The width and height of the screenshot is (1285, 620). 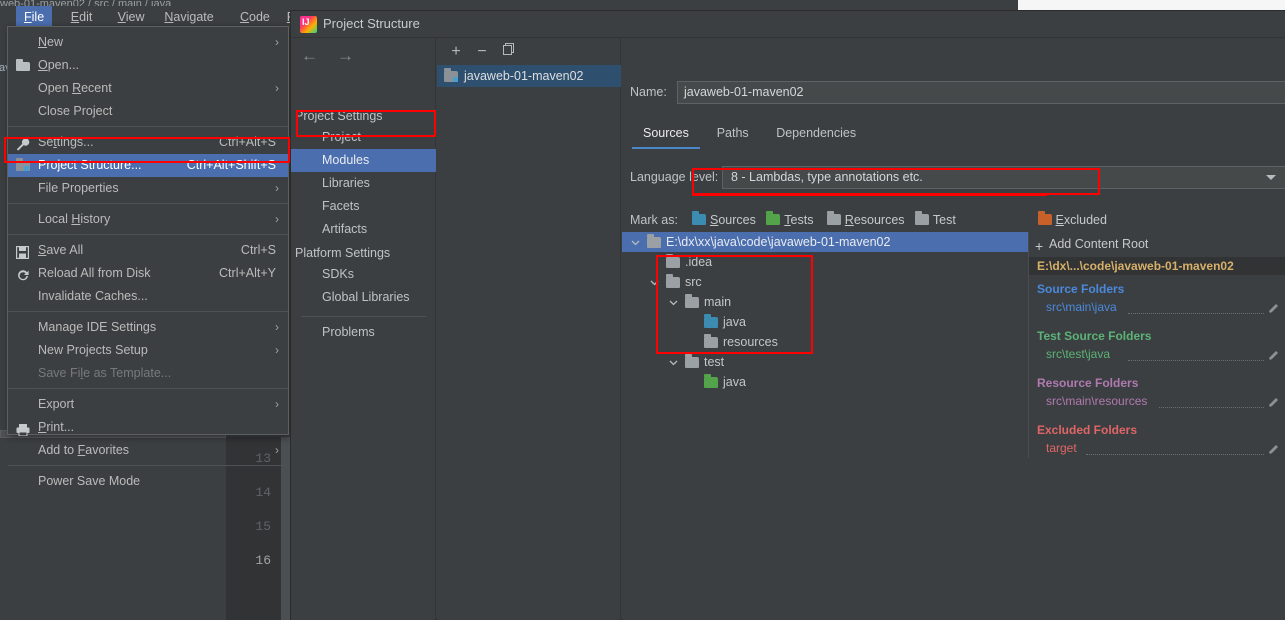 What do you see at coordinates (34, 17) in the screenshot?
I see `menubar-item-file: File` at bounding box center [34, 17].